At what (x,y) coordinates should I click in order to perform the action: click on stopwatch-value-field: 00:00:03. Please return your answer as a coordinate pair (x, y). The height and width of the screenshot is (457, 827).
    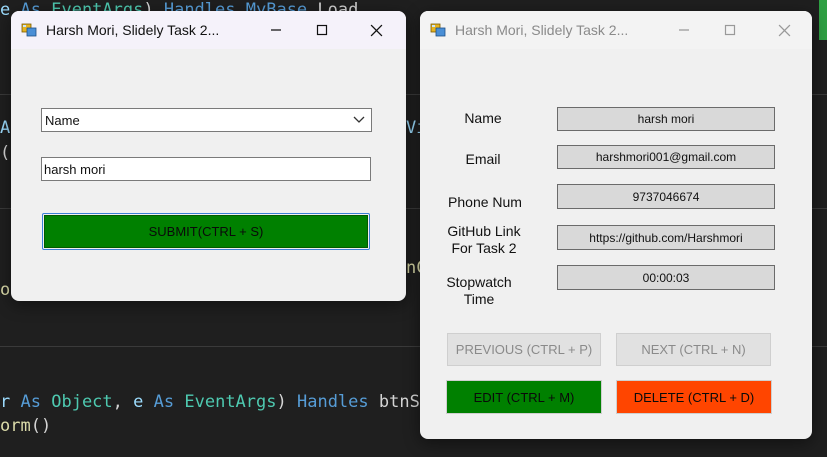
    Looking at the image, I should click on (666, 277).